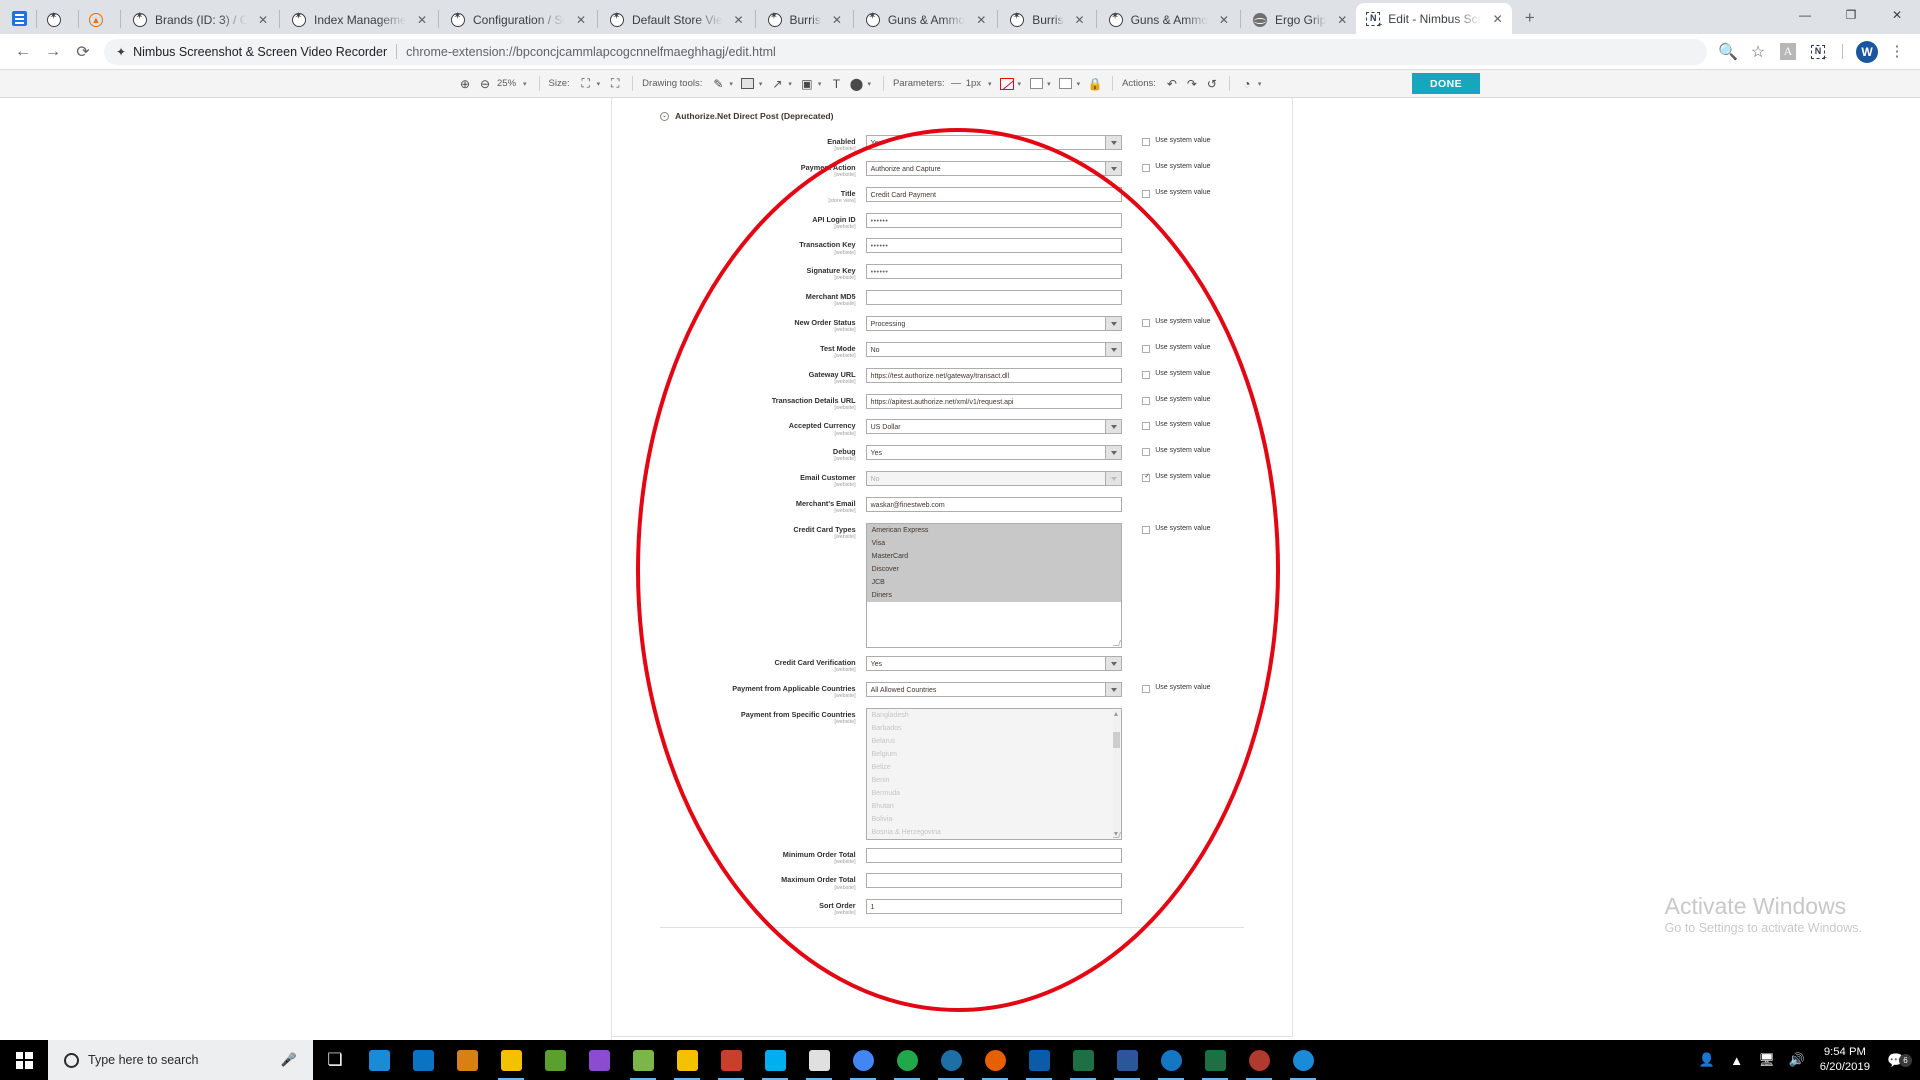  What do you see at coordinates (1897, 52) in the screenshot?
I see `chrome-menu-icon: ⋮` at bounding box center [1897, 52].